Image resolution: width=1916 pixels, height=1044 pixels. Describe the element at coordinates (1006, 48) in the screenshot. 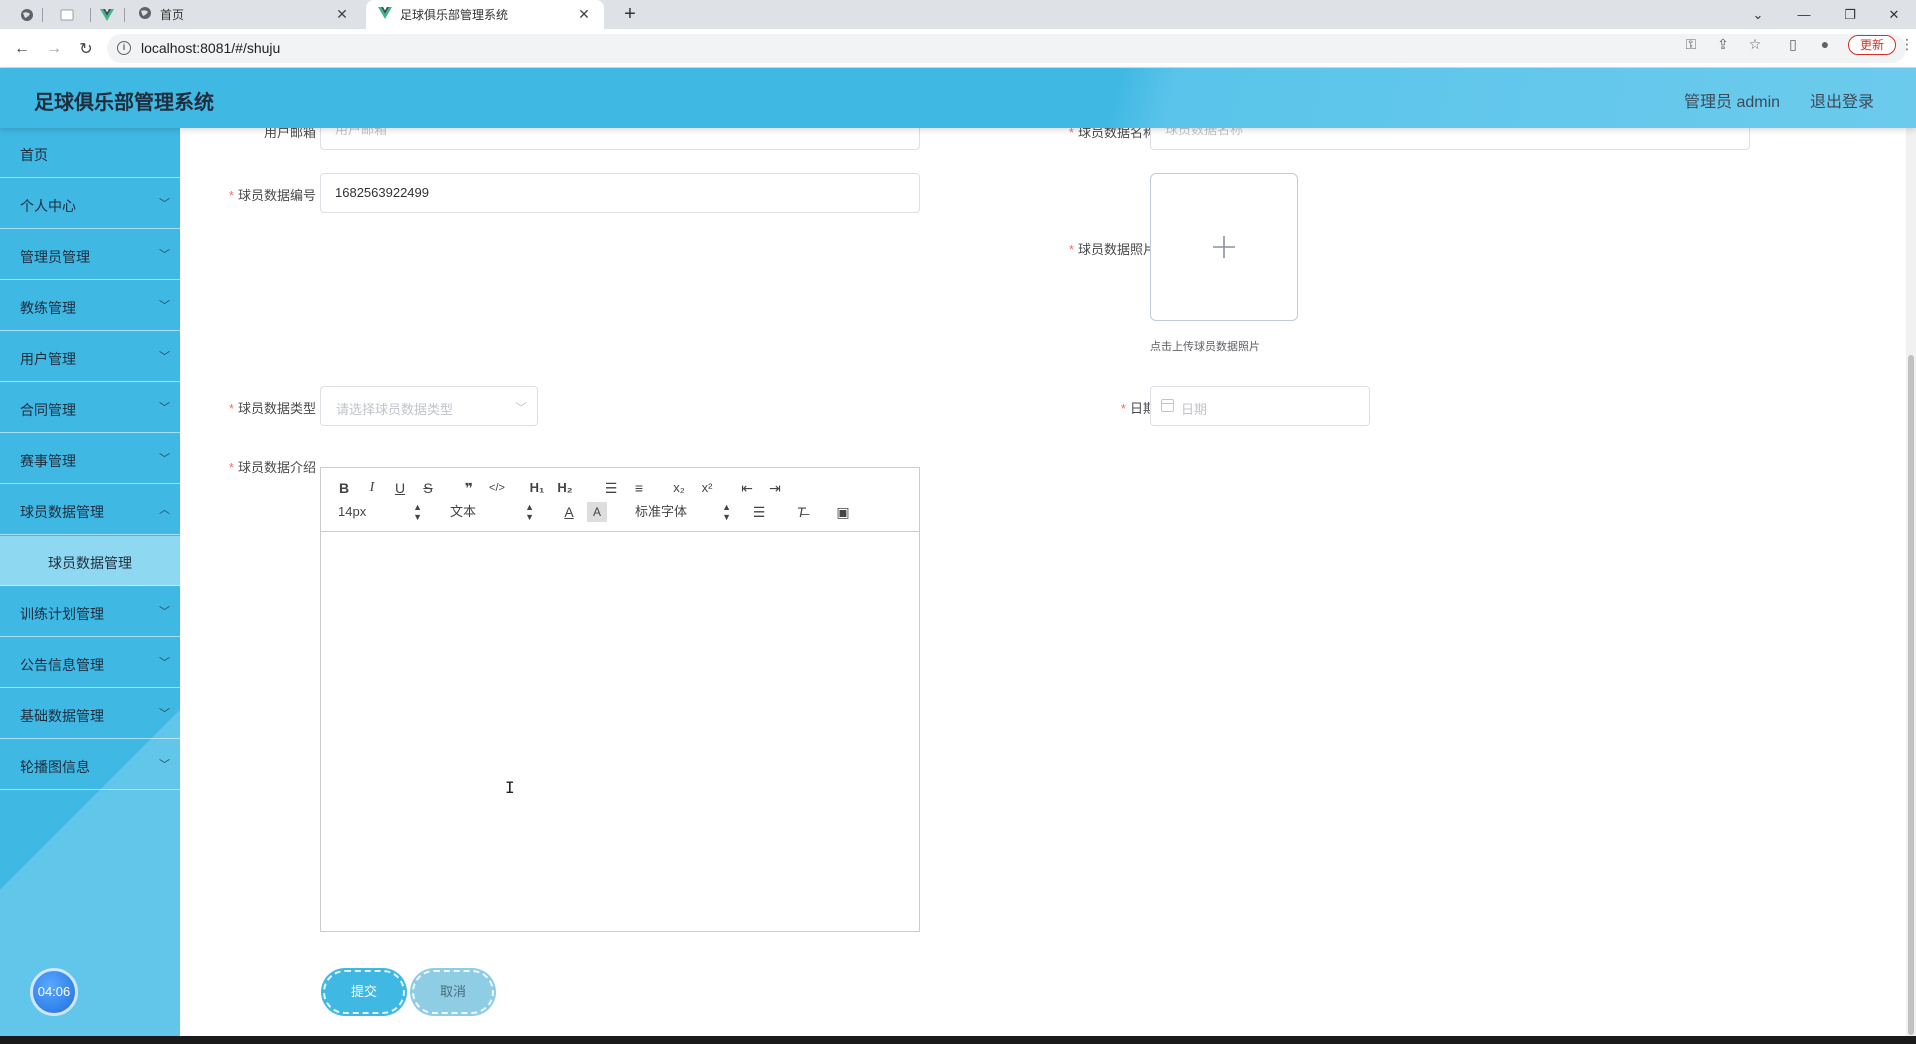

I see `omnibox: i localhost:8081/#/shuju` at that location.